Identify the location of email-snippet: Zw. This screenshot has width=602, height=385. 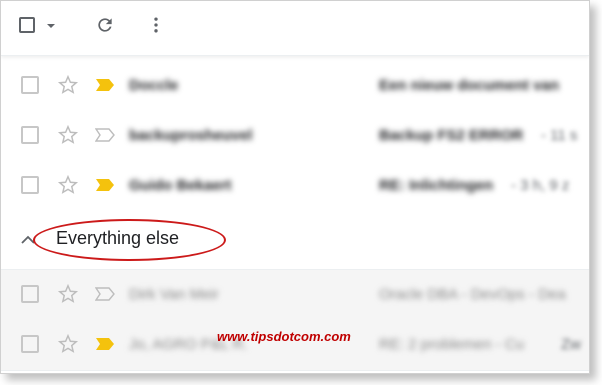
(571, 344).